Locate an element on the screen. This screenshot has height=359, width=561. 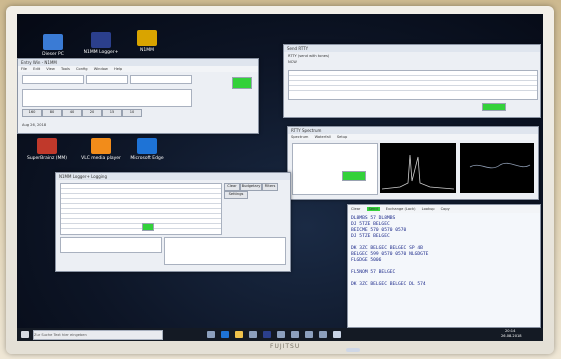
entry-window-menu: File Edit View Tools Config Window Help is located at coordinates (138, 69).